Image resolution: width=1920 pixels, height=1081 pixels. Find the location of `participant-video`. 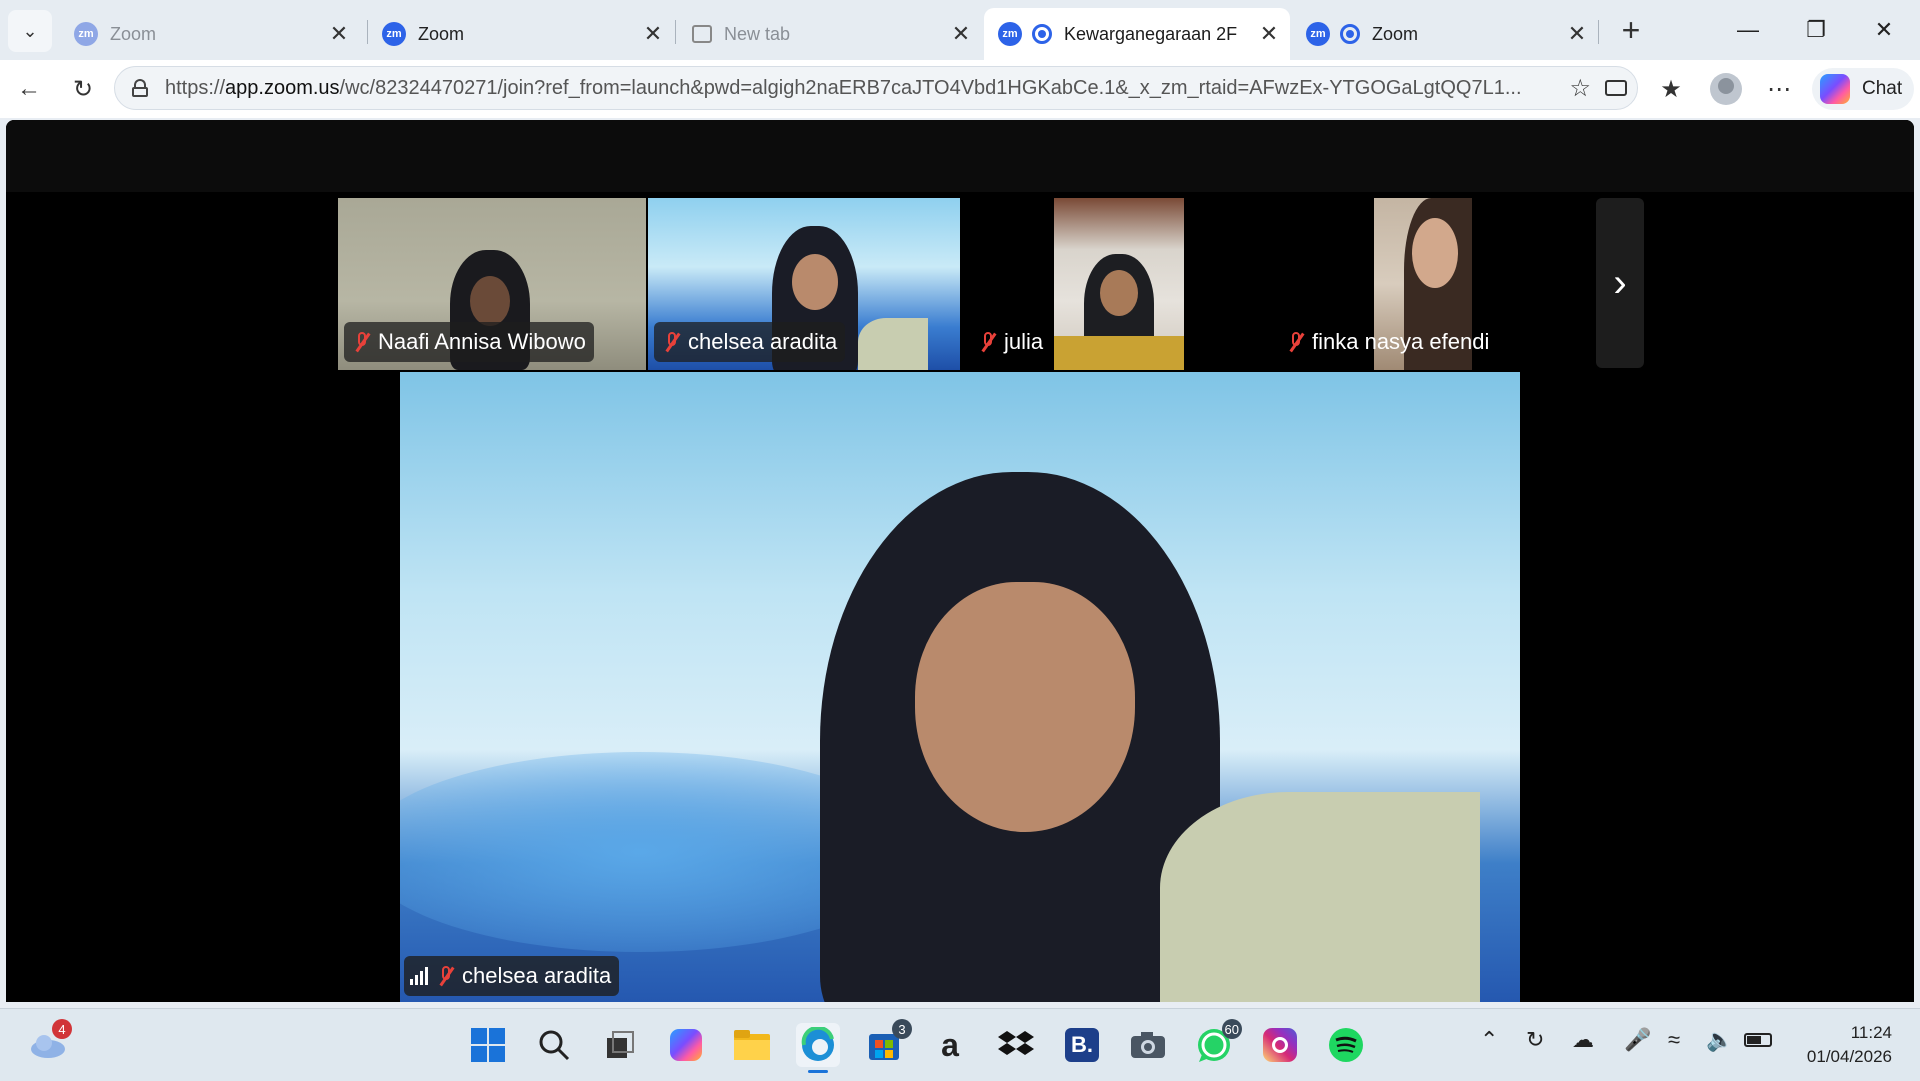

participant-video is located at coordinates (1119, 284).